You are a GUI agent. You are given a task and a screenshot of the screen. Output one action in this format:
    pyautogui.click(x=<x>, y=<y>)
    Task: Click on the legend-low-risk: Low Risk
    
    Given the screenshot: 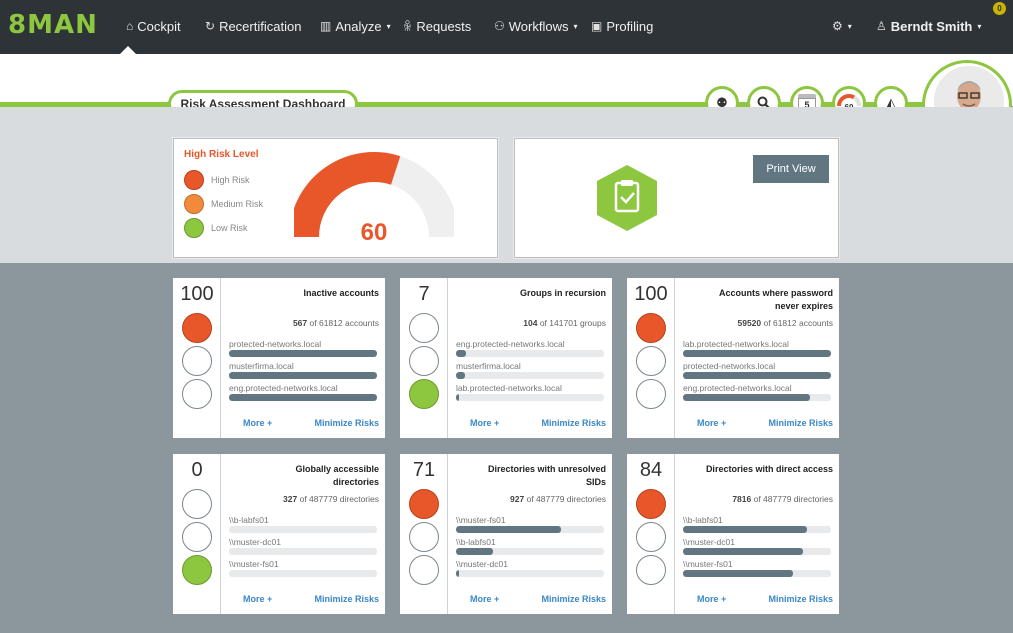 What is the action you would take?
    pyautogui.click(x=216, y=228)
    